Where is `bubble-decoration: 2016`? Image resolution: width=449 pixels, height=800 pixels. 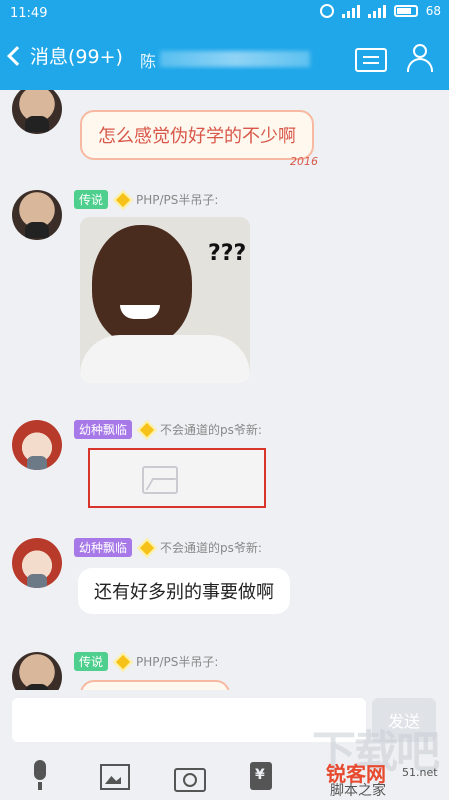 bubble-decoration: 2016 is located at coordinates (304, 161).